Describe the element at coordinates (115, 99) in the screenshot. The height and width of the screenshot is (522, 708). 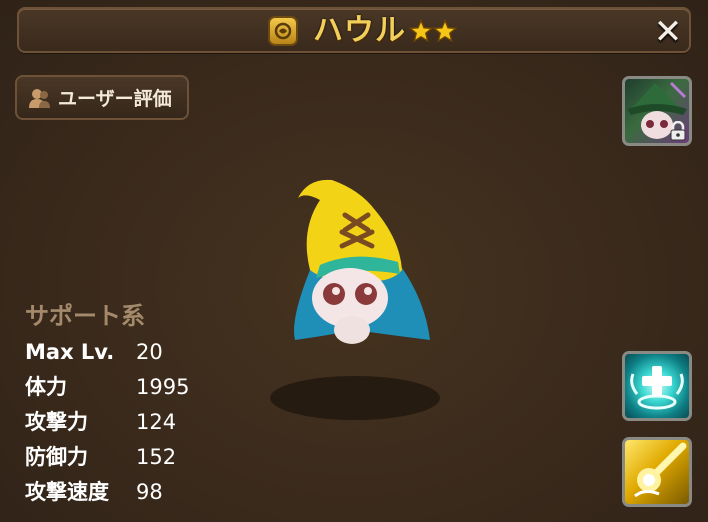
I see `user-review-label: ユーザー評価` at that location.